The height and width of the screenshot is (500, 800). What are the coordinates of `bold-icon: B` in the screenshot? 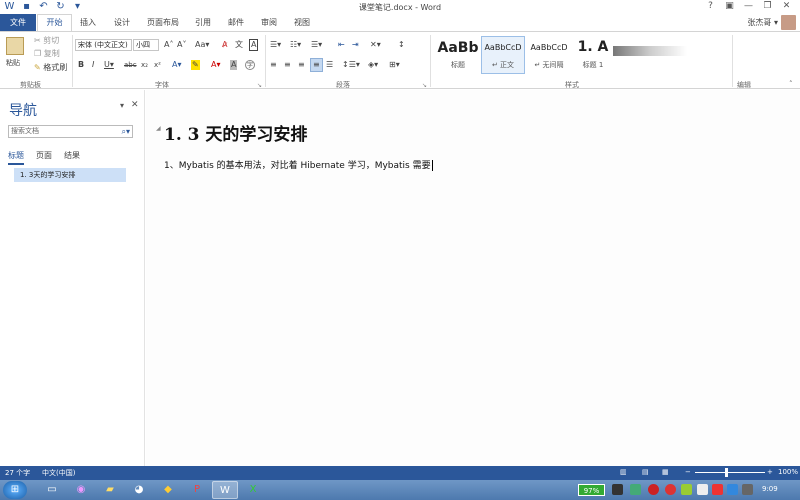 It's located at (81, 65).